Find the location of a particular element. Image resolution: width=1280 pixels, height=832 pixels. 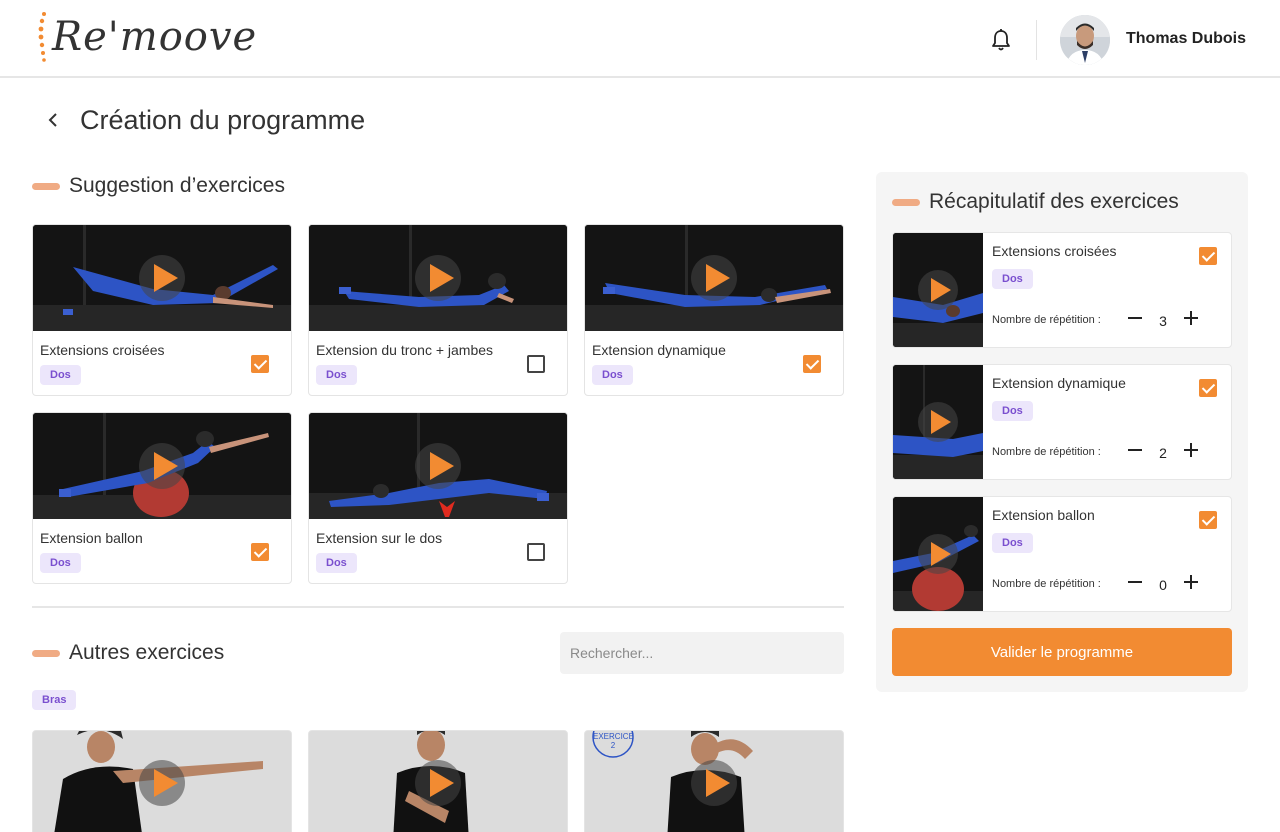

exercise-card: Extension sur le dos Dos is located at coordinates (438, 498).